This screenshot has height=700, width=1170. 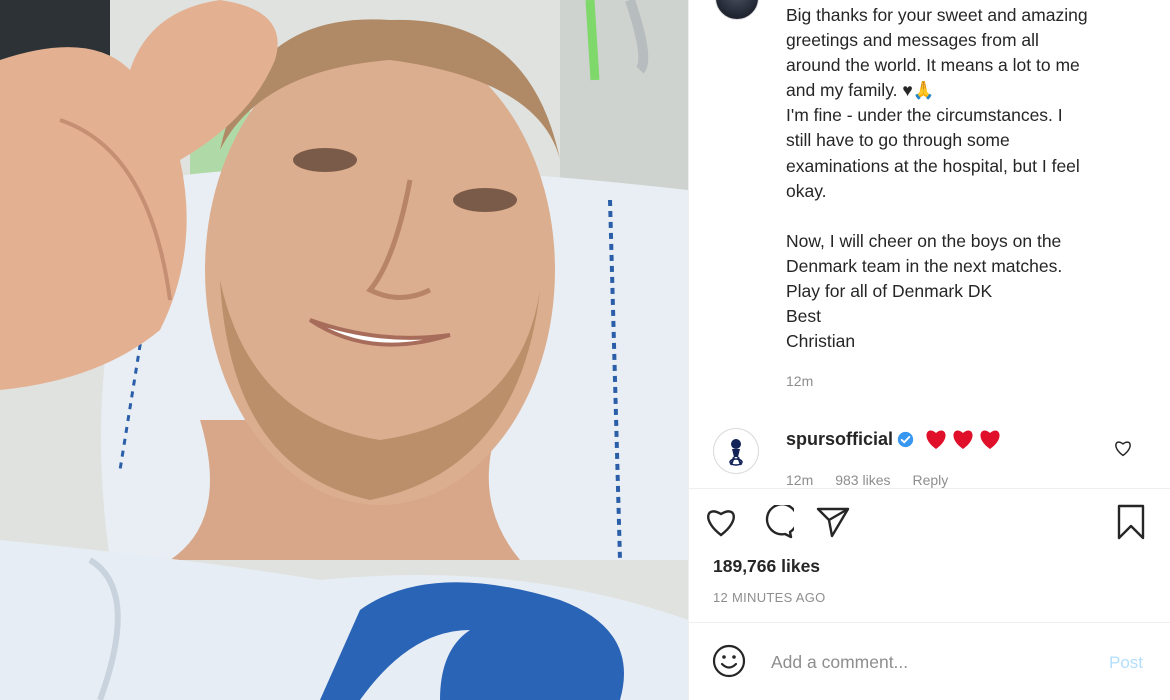 I want to click on comment-input, so click(x=921, y=662).